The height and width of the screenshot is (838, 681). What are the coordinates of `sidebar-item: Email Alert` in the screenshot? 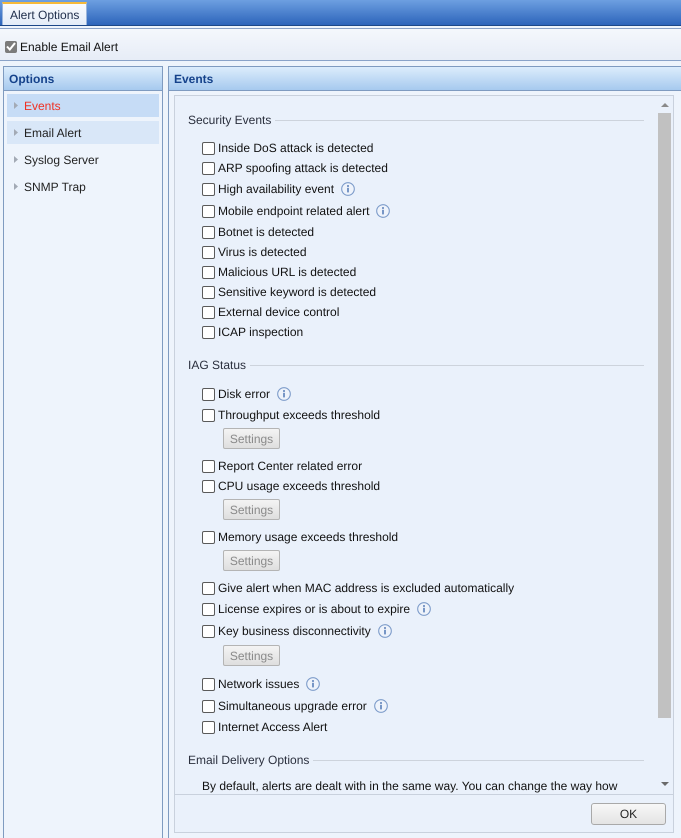 It's located at (83, 132).